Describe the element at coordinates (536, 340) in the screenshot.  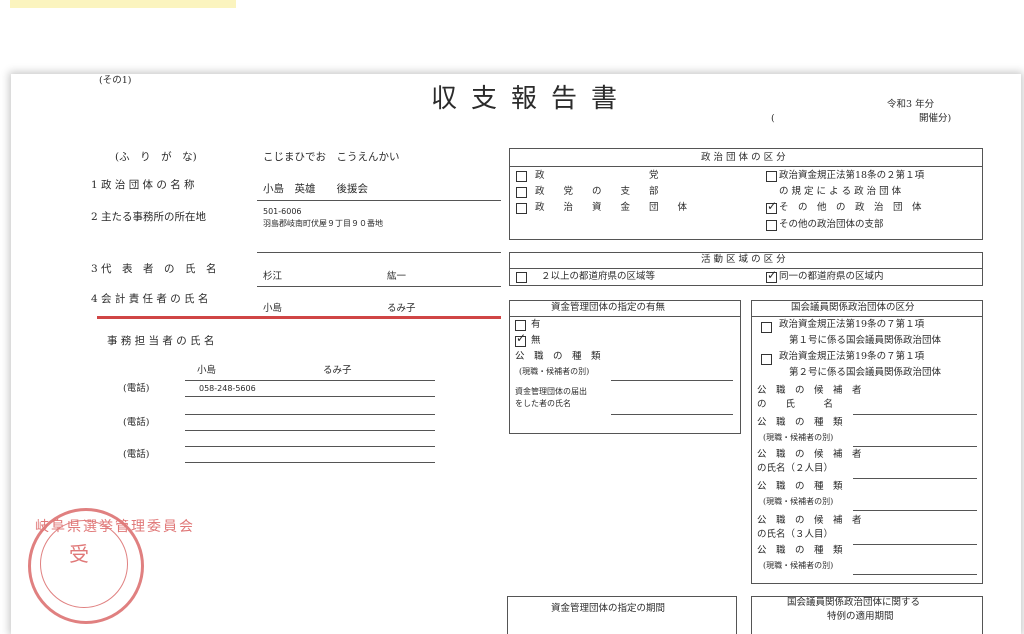
I see `opt-no: 無` at that location.